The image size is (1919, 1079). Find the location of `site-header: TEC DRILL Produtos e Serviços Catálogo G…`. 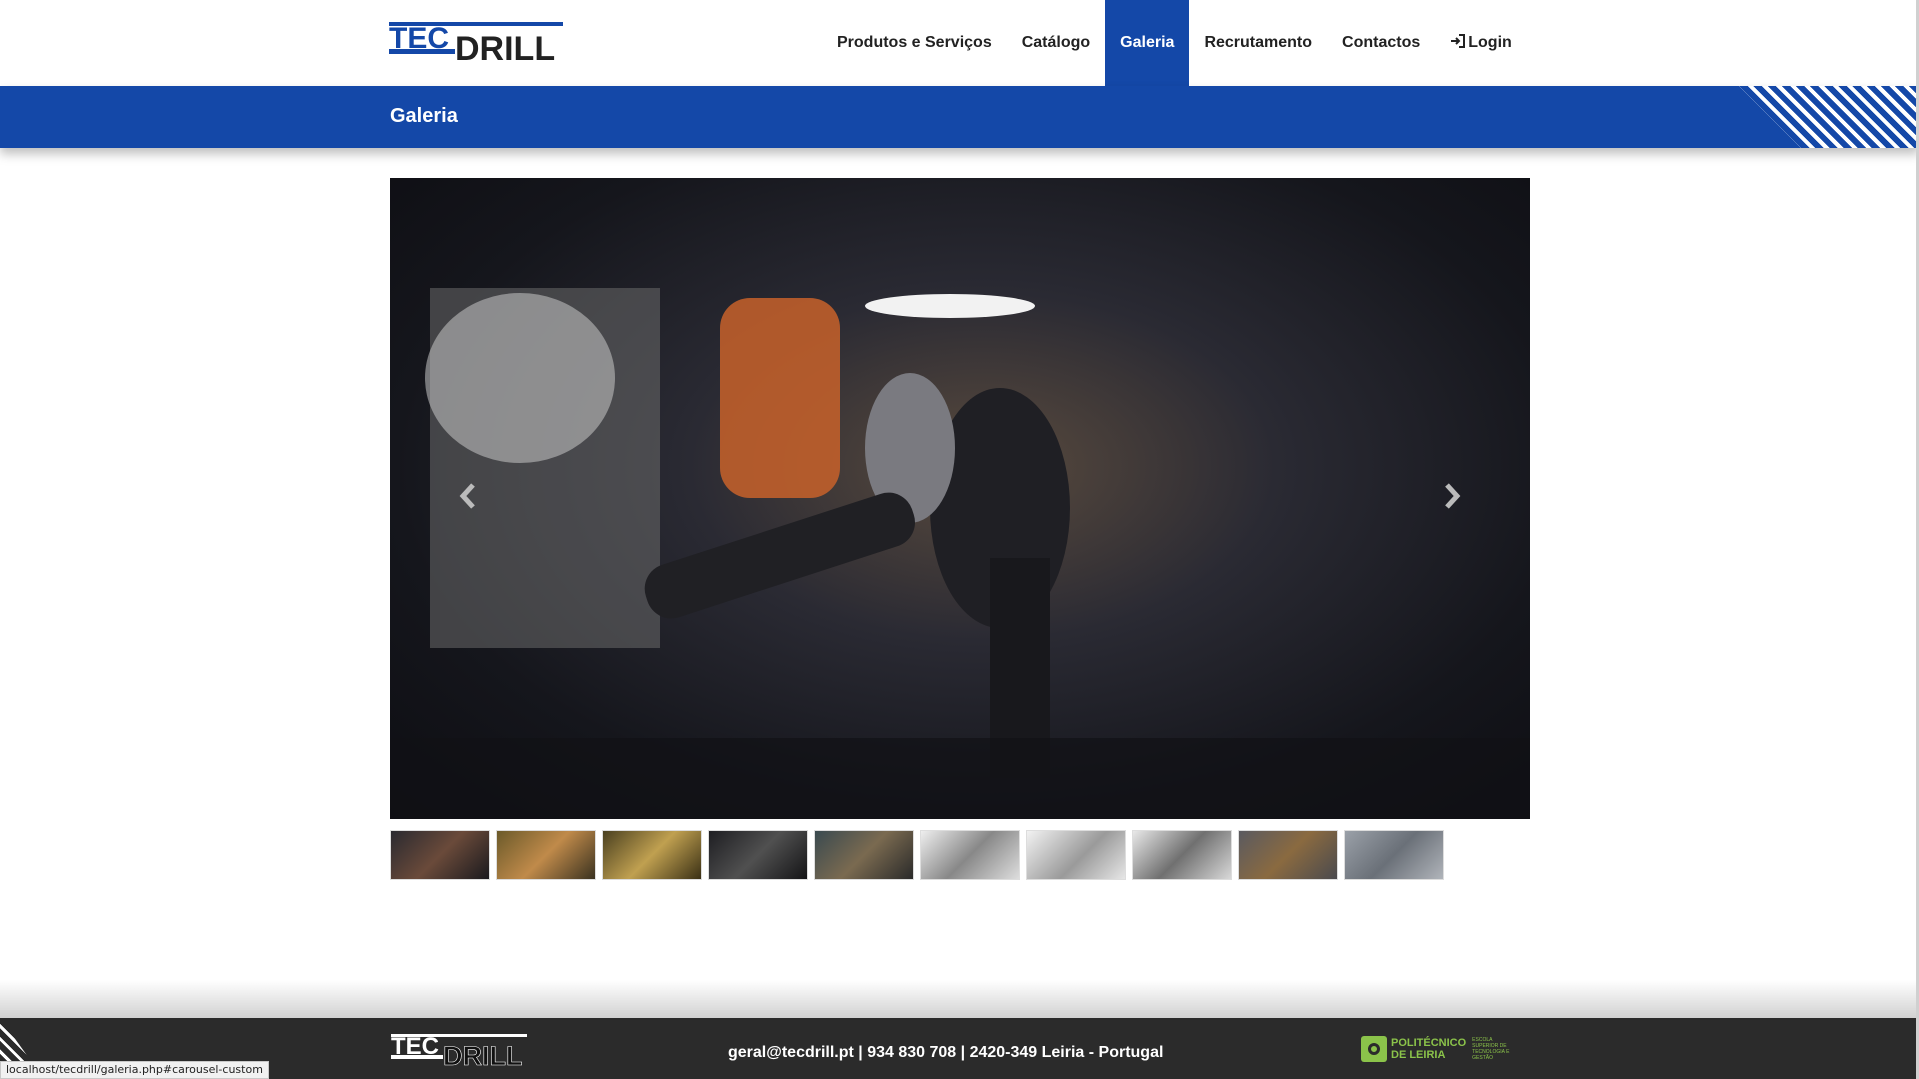

site-header: TEC DRILL Produtos e Serviços Catálogo G… is located at coordinates (959, 43).